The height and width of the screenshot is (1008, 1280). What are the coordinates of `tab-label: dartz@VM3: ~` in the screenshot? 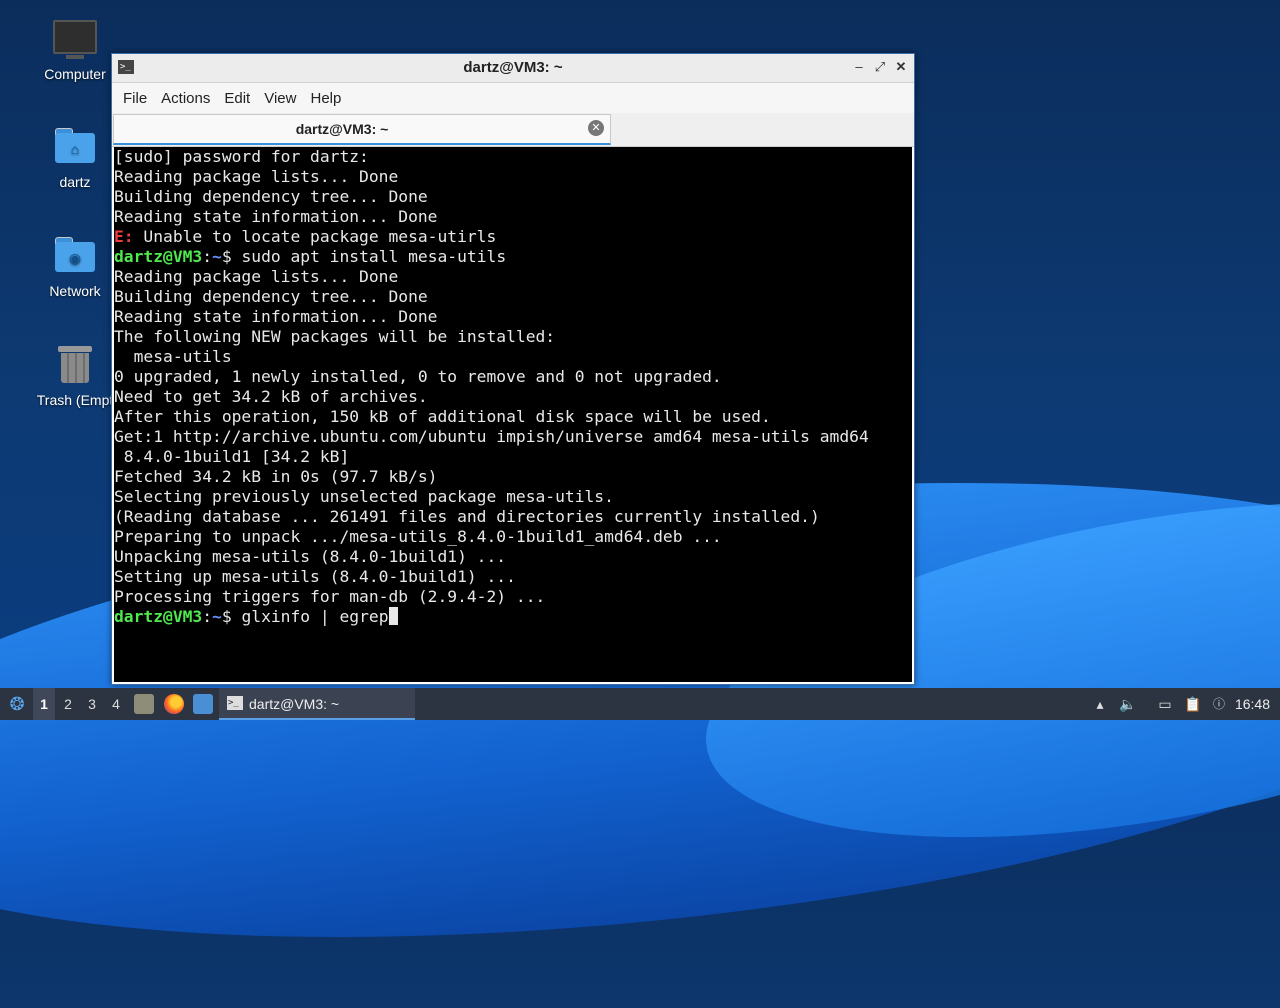 It's located at (342, 129).